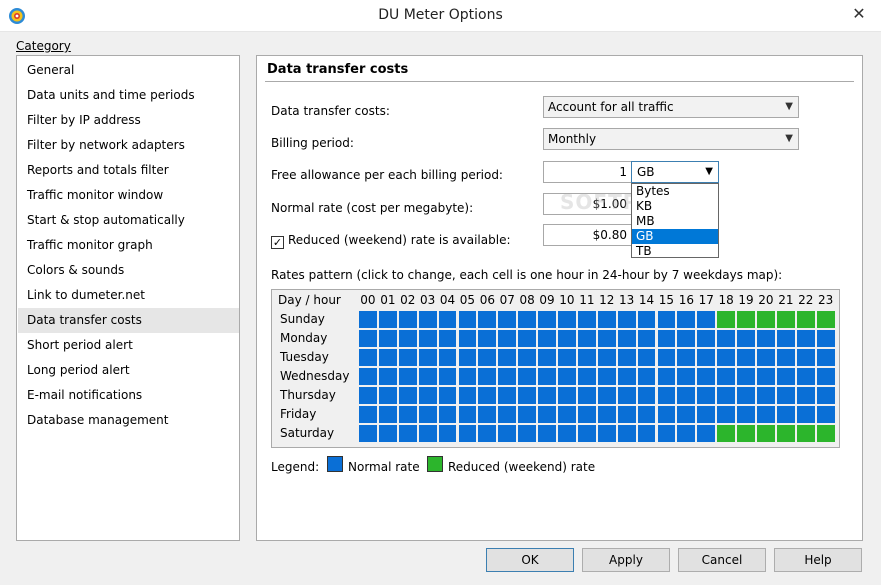 The height and width of the screenshot is (585, 881). I want to click on category-item: Data units and time periods, so click(128, 95).